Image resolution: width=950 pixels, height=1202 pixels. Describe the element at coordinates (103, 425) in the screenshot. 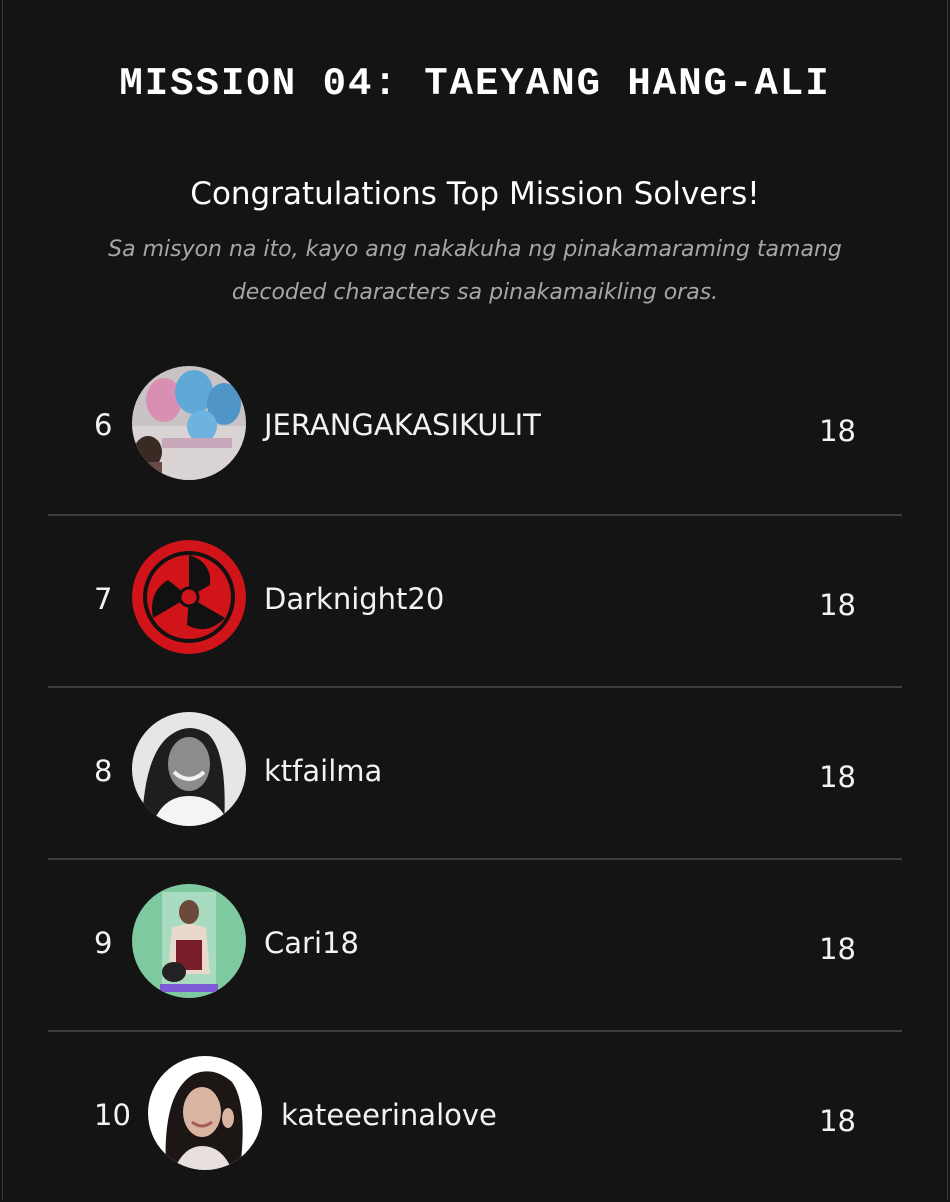

I see `rank-number: 6` at that location.